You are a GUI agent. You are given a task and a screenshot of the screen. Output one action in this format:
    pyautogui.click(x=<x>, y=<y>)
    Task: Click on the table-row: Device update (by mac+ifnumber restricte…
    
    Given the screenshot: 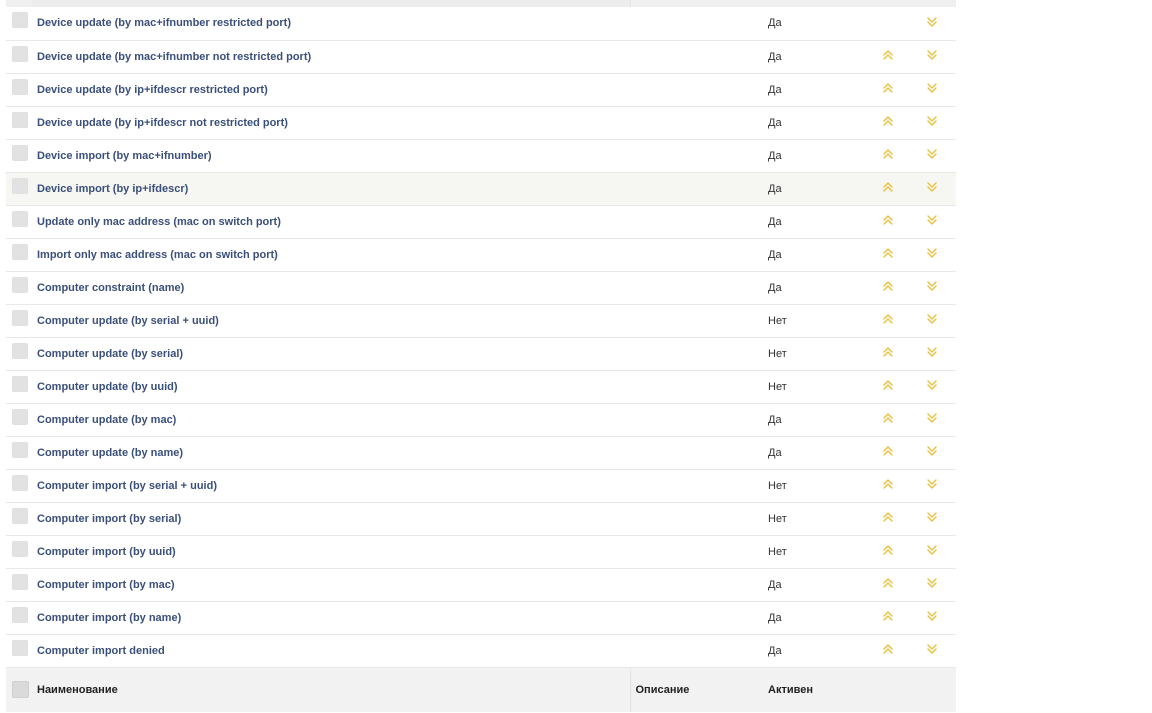 What is the action you would take?
    pyautogui.click(x=481, y=24)
    